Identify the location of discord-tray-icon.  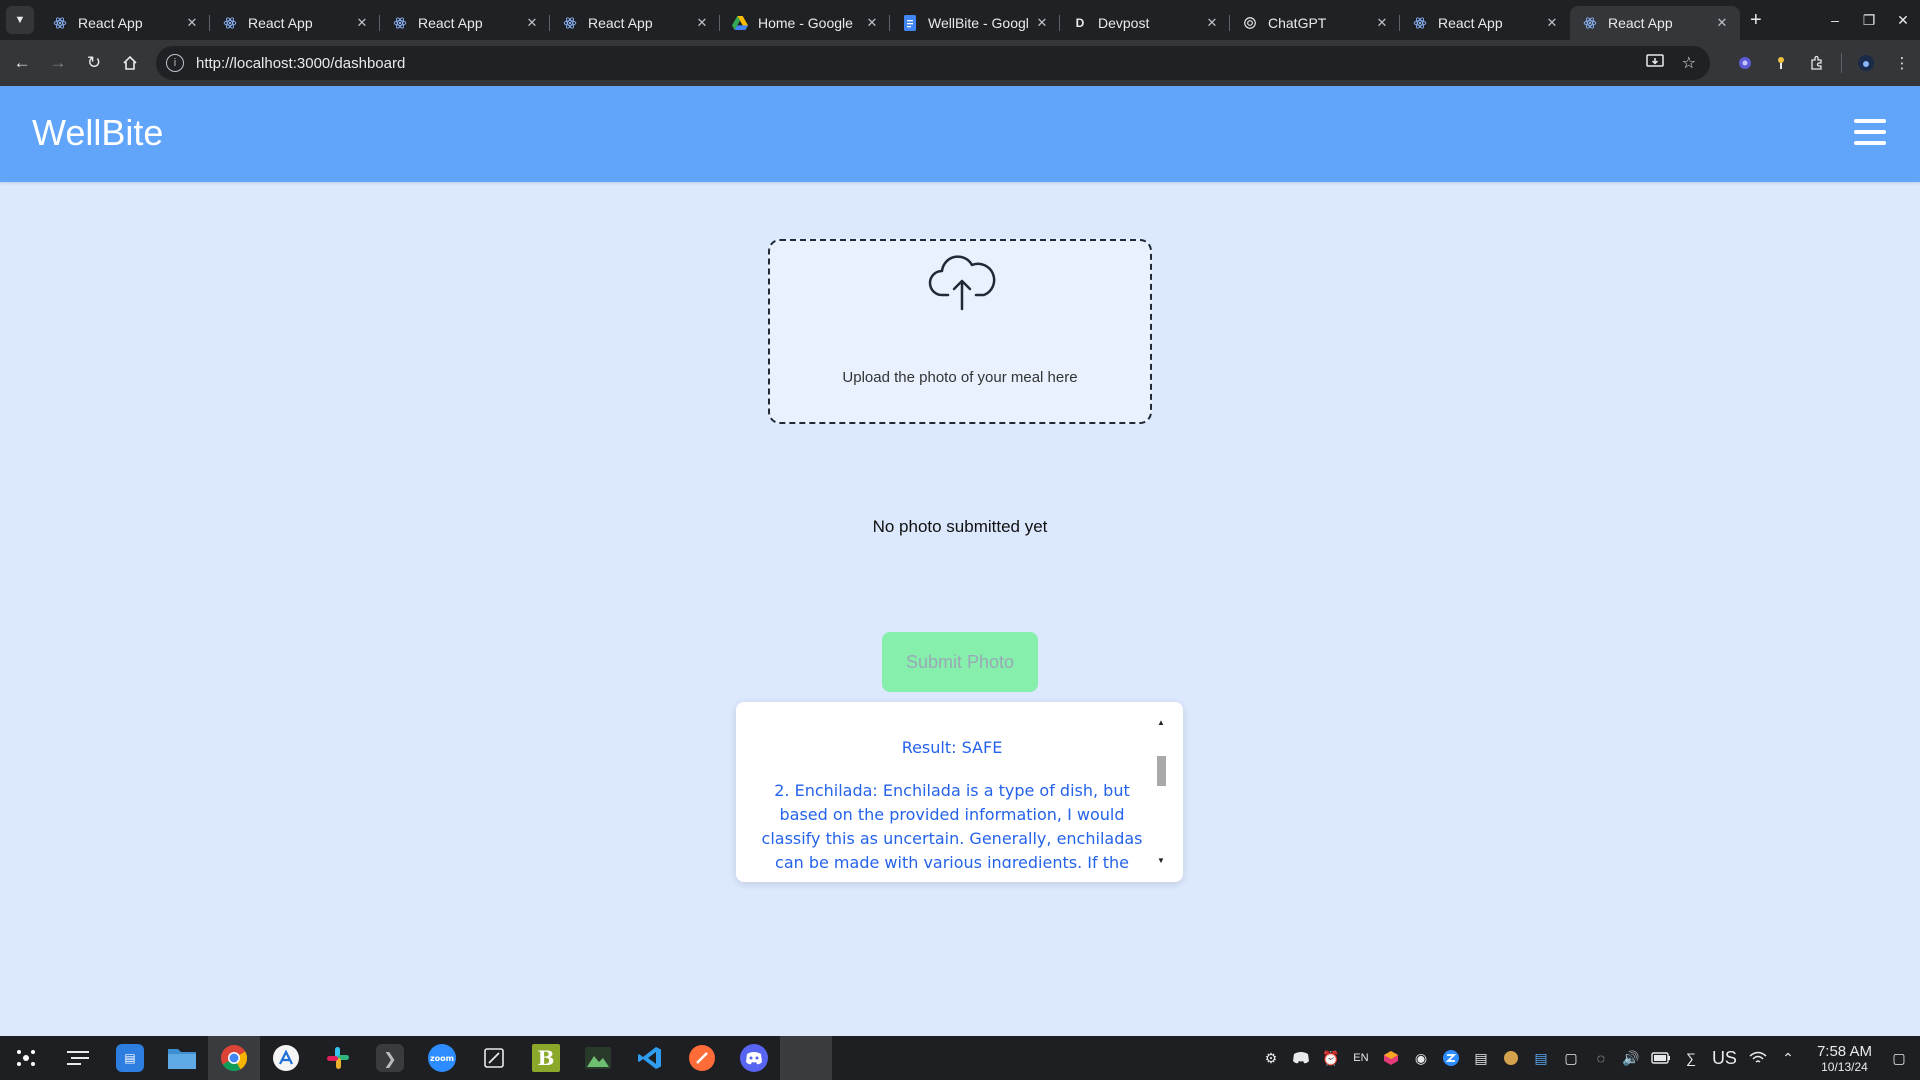
(1301, 1058).